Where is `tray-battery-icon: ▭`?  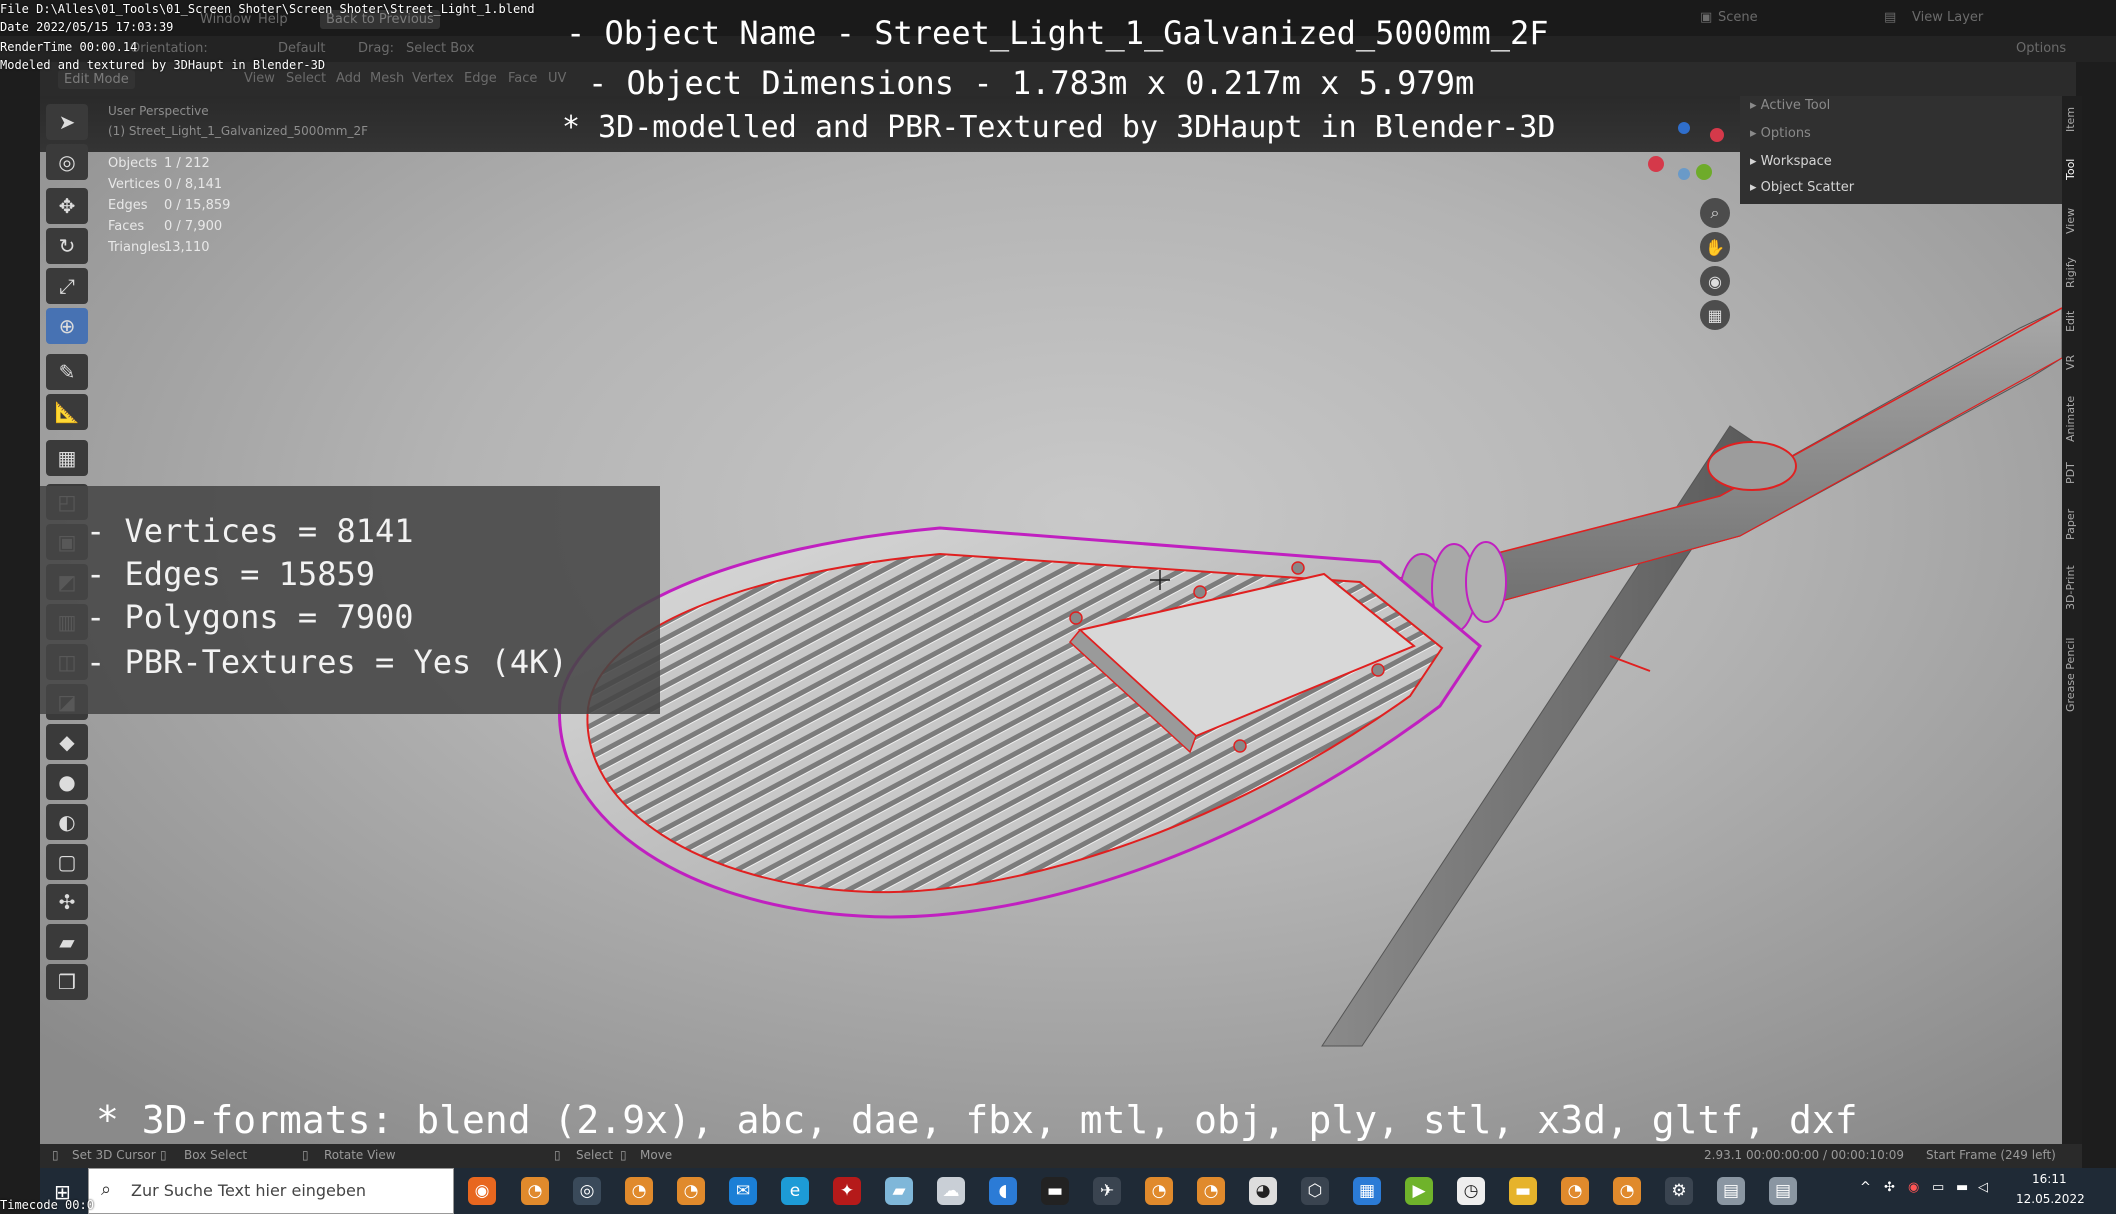 tray-battery-icon: ▭ is located at coordinates (1938, 1187).